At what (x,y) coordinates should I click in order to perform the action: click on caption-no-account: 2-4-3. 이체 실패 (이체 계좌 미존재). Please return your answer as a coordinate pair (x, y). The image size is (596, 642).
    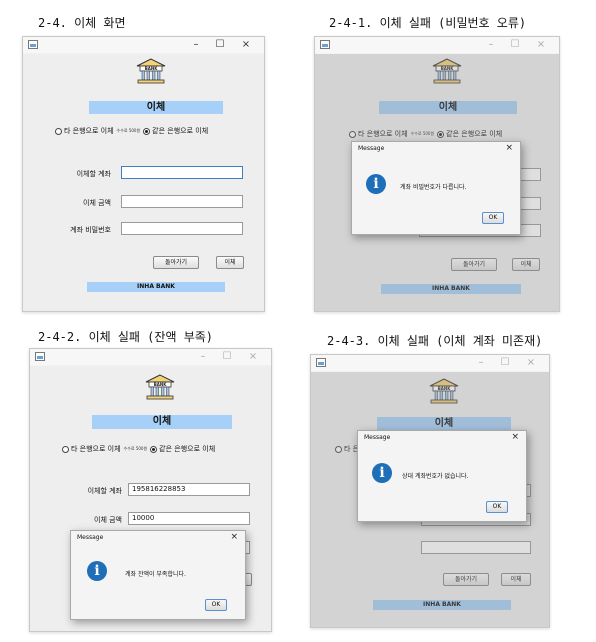
    Looking at the image, I should click on (435, 341).